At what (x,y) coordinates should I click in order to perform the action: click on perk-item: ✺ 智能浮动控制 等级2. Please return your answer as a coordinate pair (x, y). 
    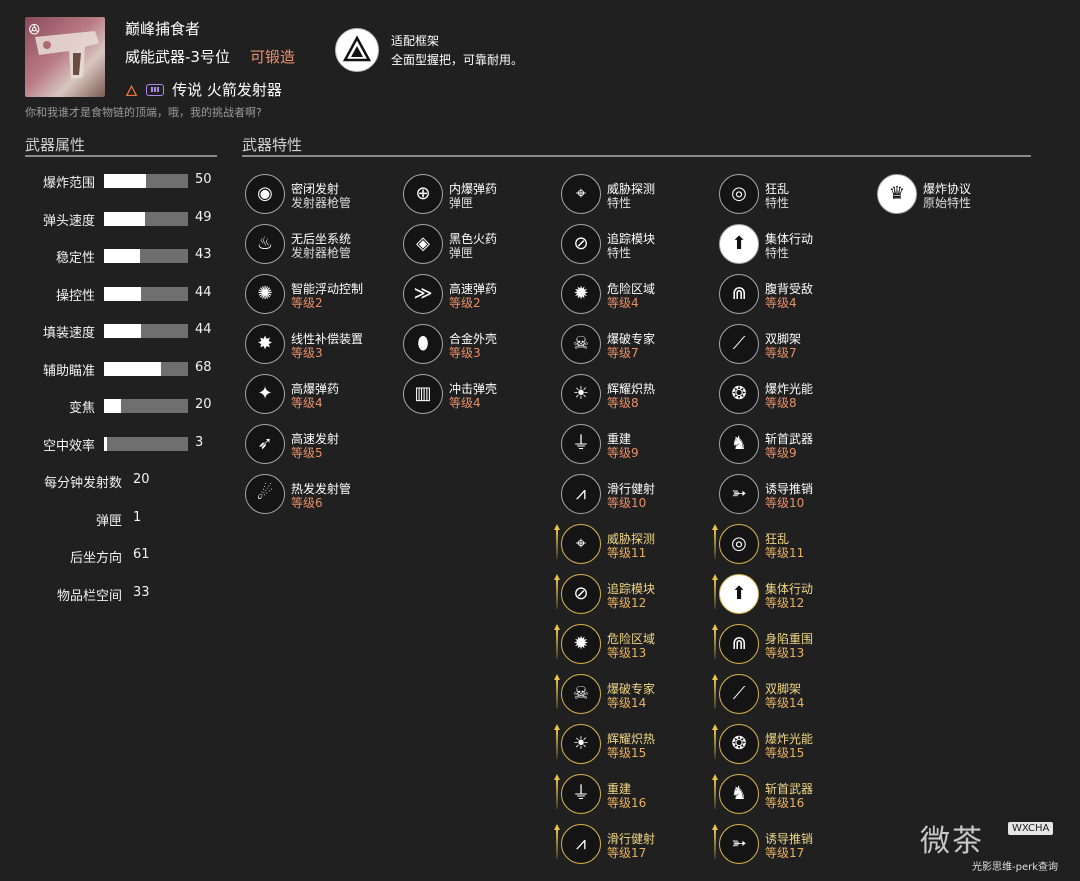
    Looking at the image, I should click on (320, 296).